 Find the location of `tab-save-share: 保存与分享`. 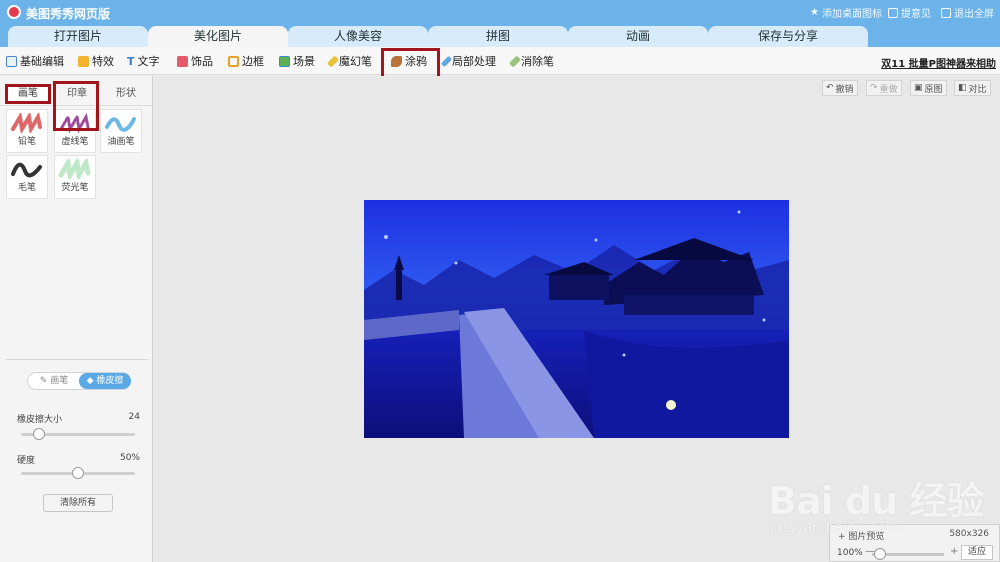

tab-save-share: 保存与分享 is located at coordinates (788, 36).